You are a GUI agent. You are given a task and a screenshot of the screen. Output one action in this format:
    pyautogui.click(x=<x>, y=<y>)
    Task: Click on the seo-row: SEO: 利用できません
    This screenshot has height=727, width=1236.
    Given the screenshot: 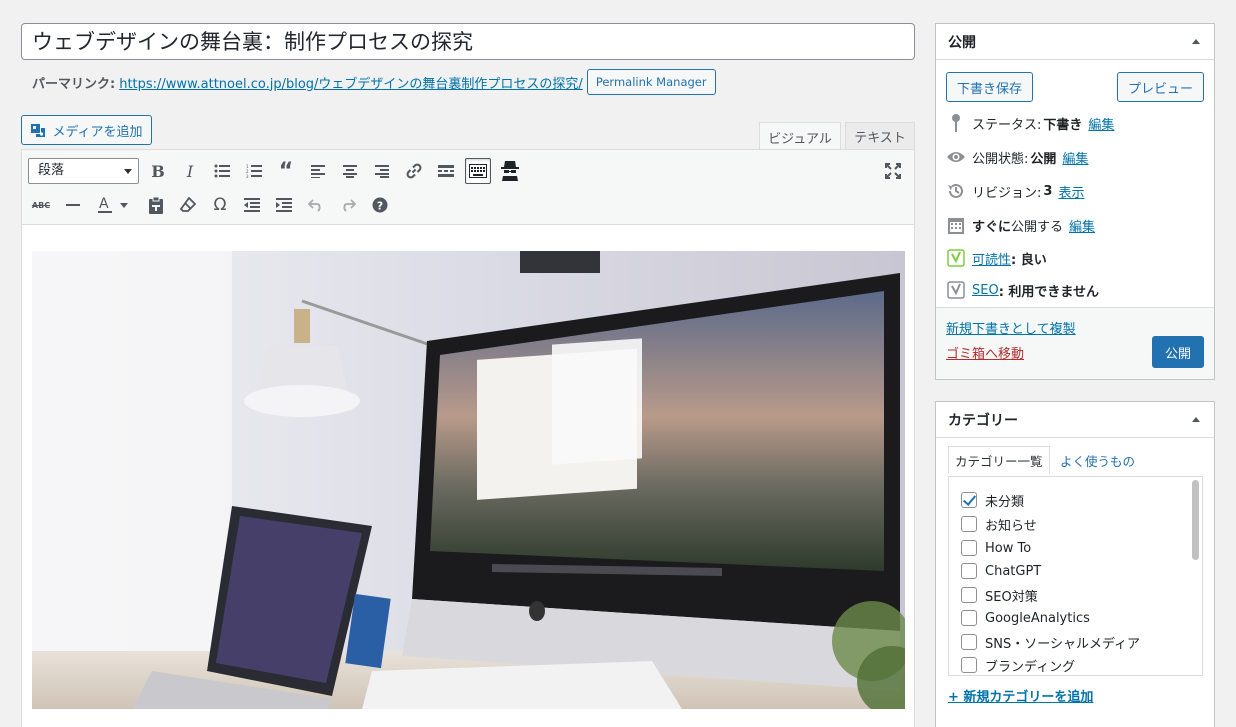 What is the action you would take?
    pyautogui.click(x=1076, y=290)
    